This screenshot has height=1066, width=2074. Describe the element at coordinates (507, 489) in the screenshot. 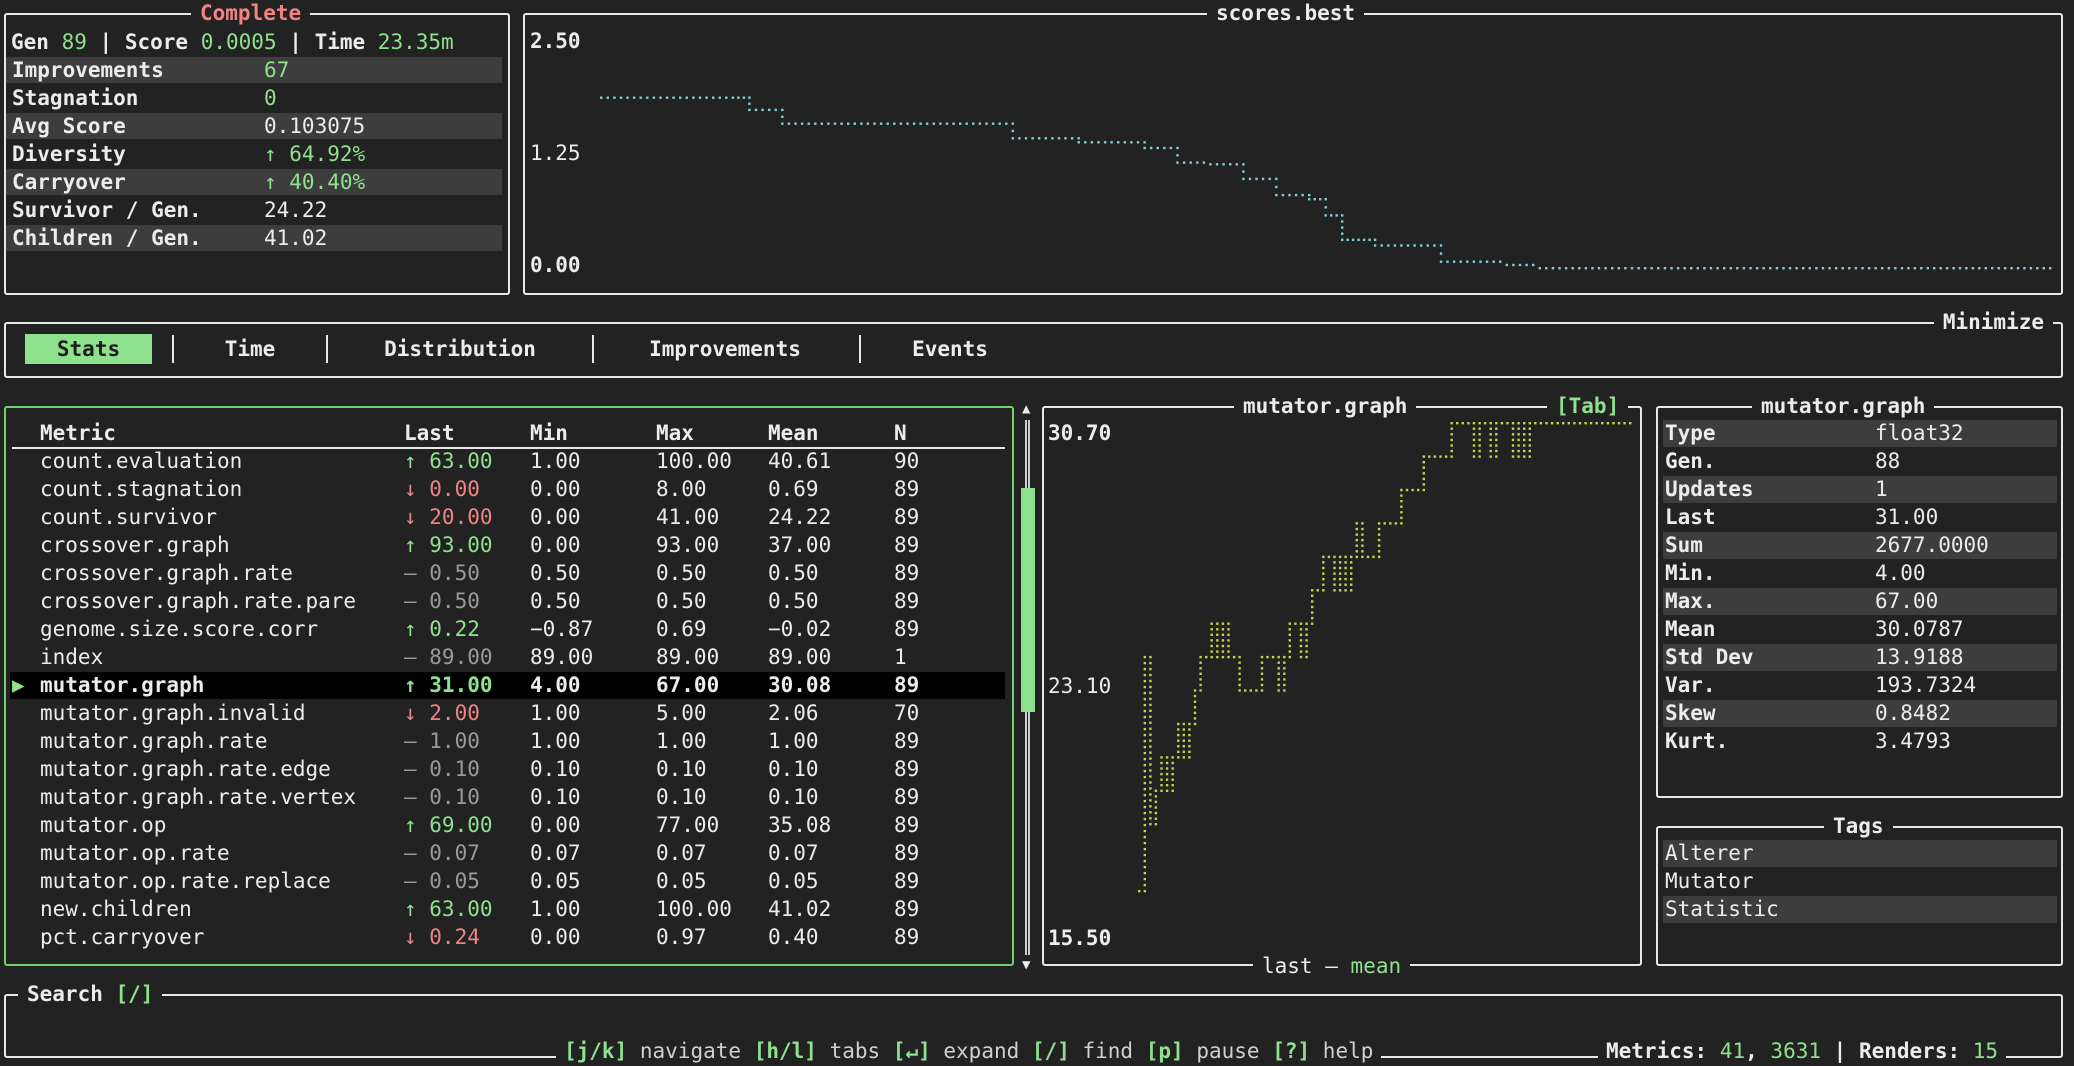

I see `table-row: count.stagnation ↓ 0.00 0.00 8.00 0.69 89` at that location.